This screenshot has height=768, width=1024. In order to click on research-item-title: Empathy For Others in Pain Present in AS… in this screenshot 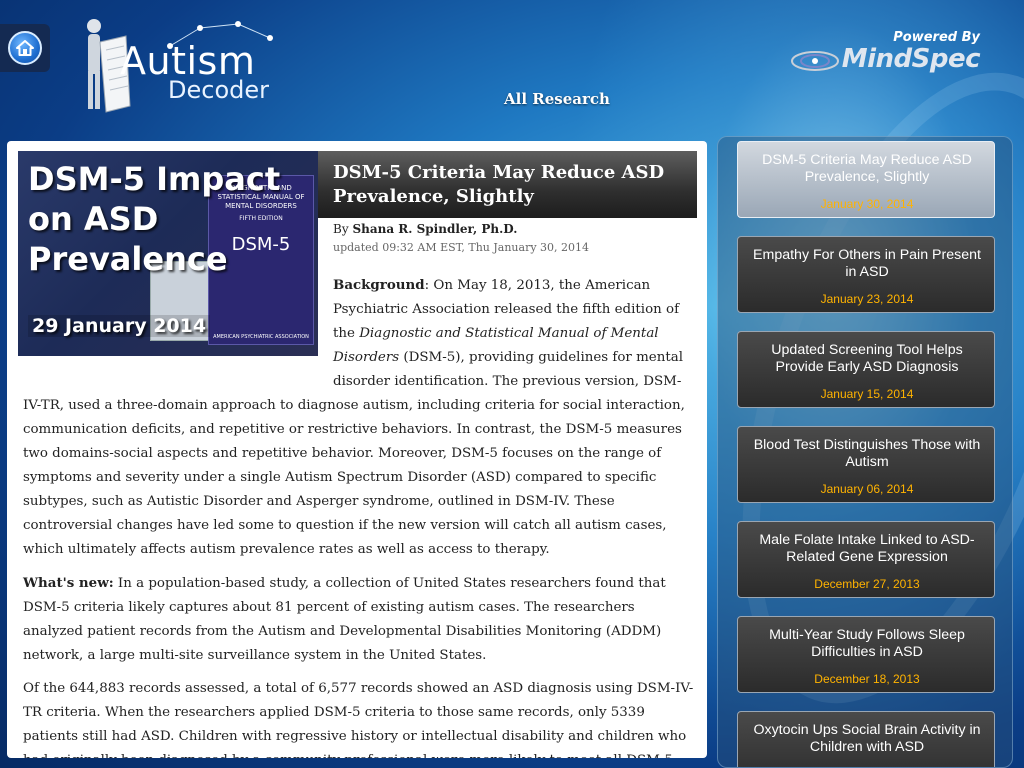, I will do `click(867, 263)`.